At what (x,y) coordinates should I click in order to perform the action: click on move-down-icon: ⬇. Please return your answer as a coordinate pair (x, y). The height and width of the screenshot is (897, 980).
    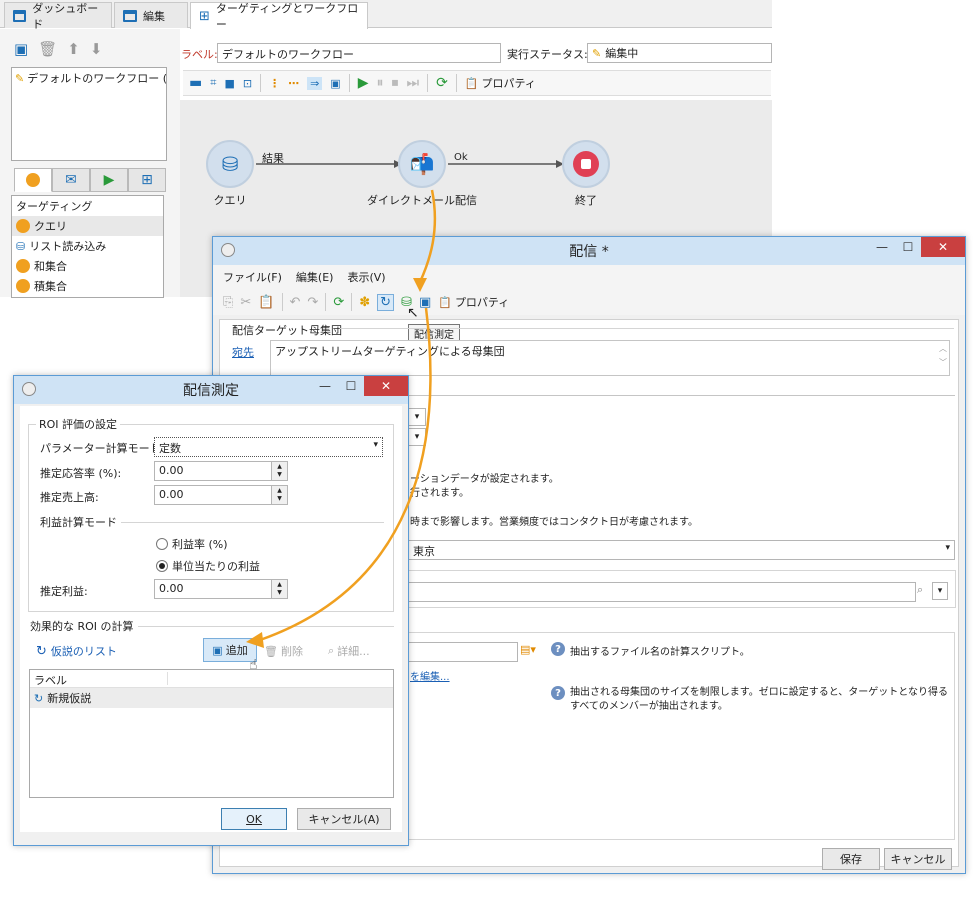
    Looking at the image, I should click on (96, 49).